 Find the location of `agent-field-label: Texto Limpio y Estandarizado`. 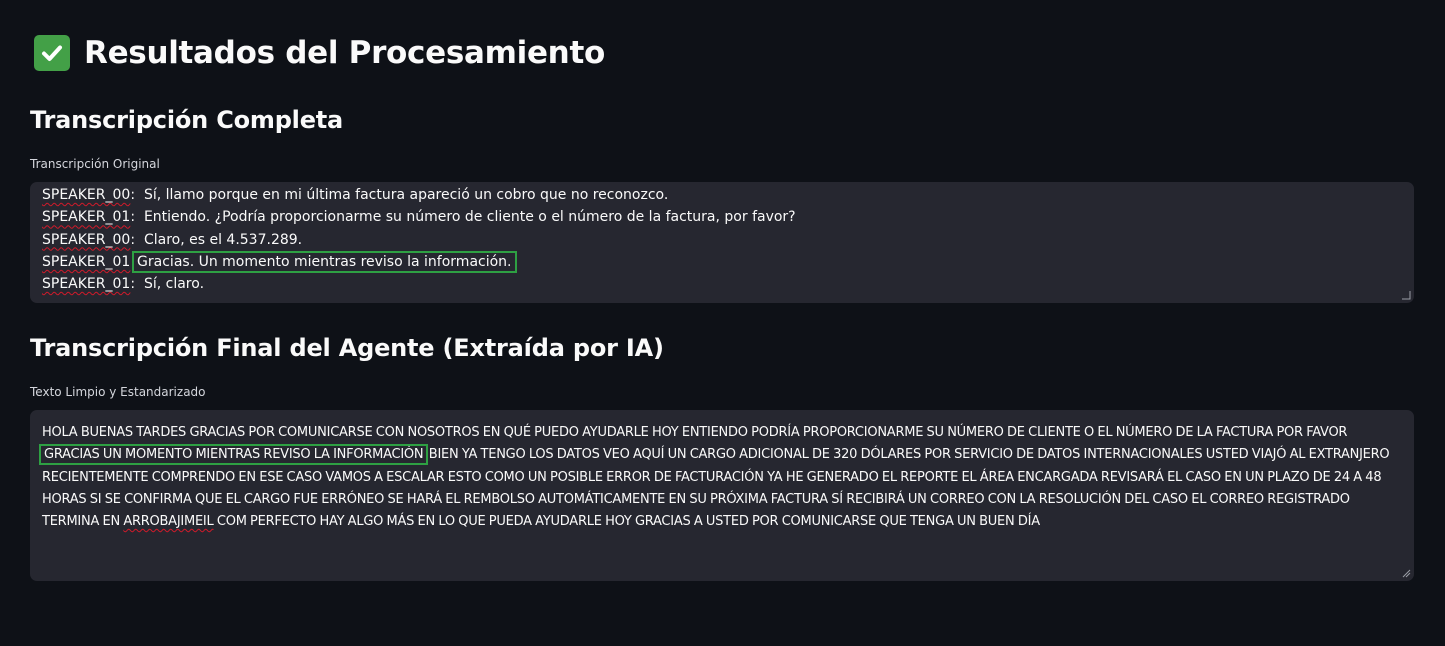

agent-field-label: Texto Limpio y Estandarizado is located at coordinates (118, 392).